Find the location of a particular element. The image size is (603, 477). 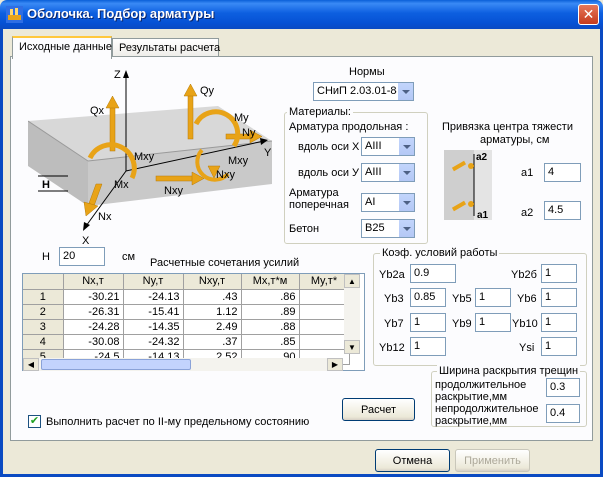

cell-mx: .85 is located at coordinates (270, 342).